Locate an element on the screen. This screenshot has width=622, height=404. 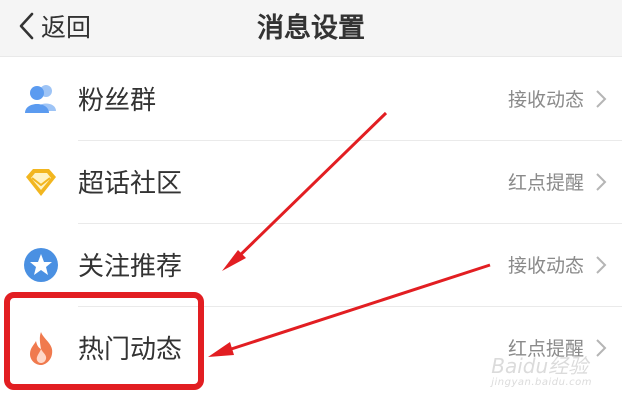
watermark: Baidu经验 jingyan.baidu.com is located at coordinates (541, 369).